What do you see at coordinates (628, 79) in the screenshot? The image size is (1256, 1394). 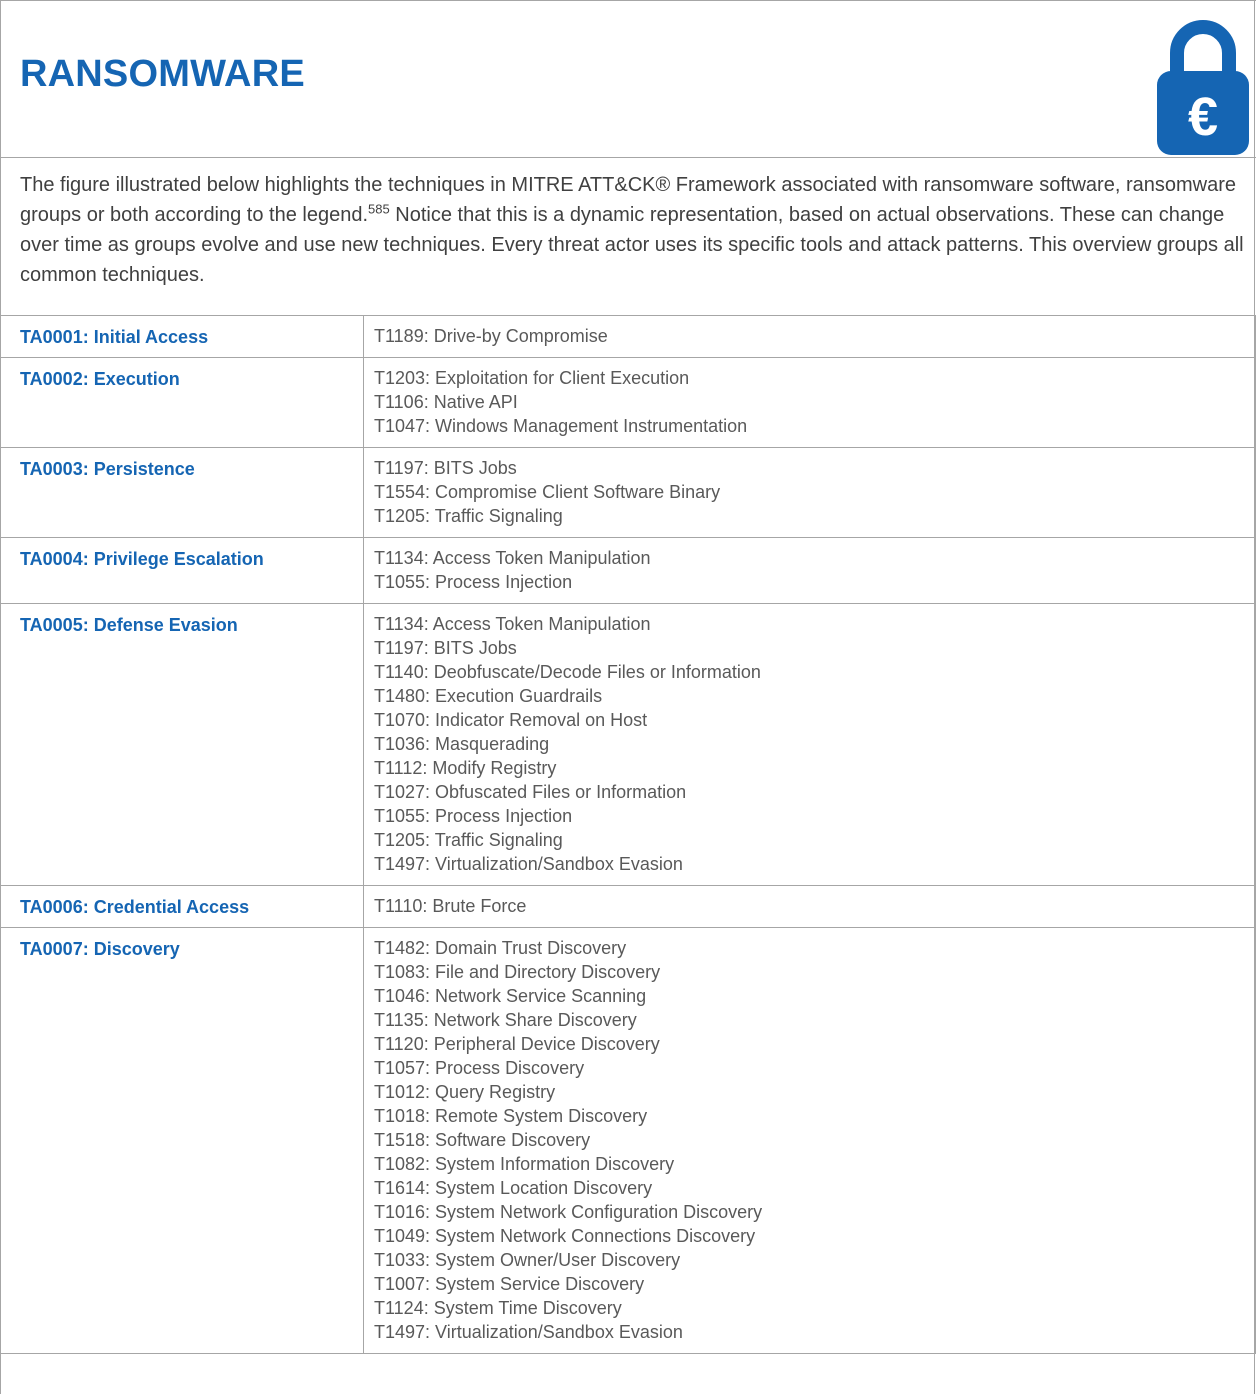 I see `header: RANSOMWARE €` at bounding box center [628, 79].